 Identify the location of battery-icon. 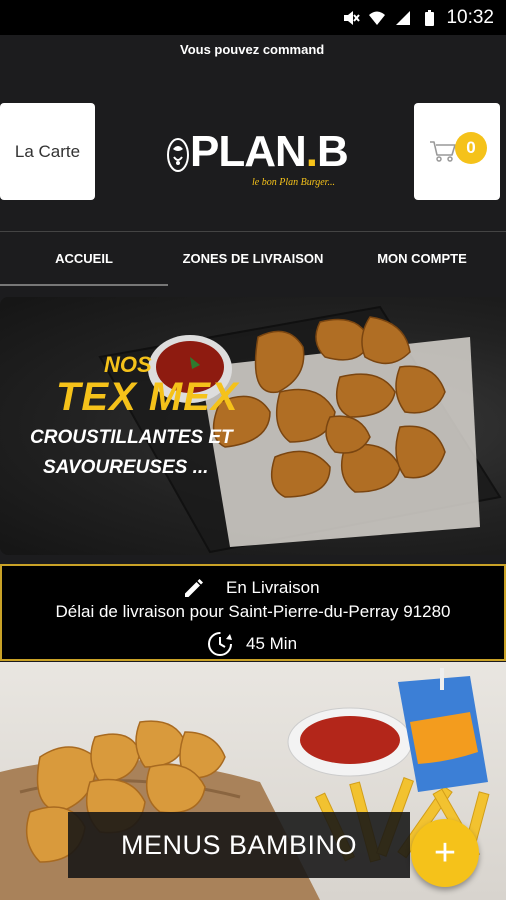
(430, 18).